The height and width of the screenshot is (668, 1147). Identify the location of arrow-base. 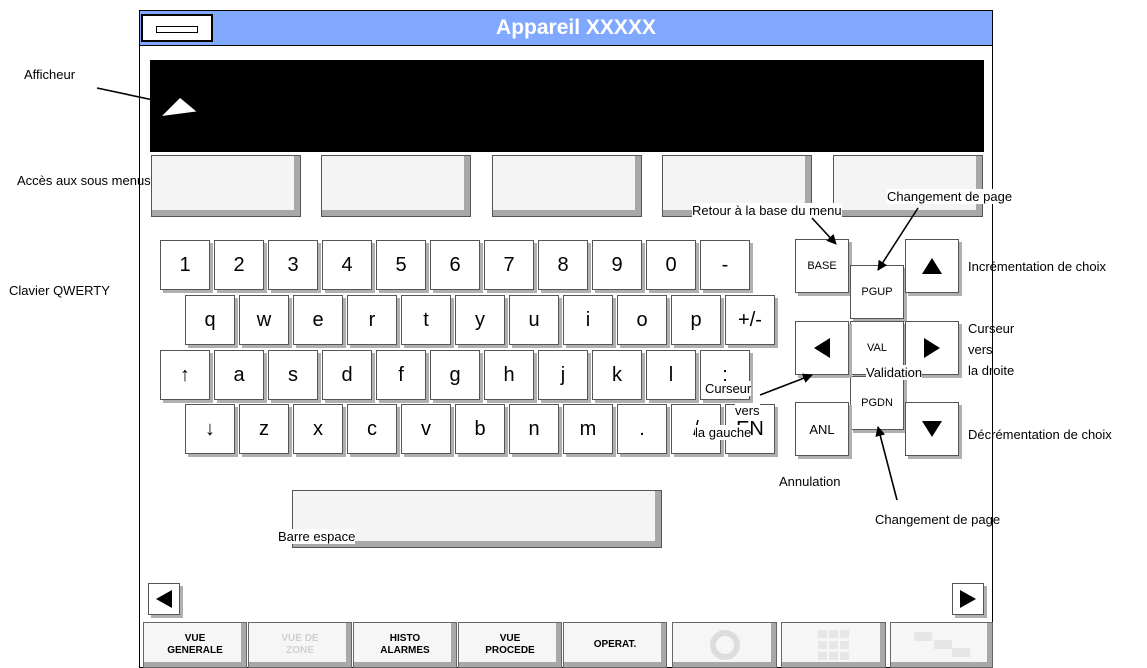
(824, 231).